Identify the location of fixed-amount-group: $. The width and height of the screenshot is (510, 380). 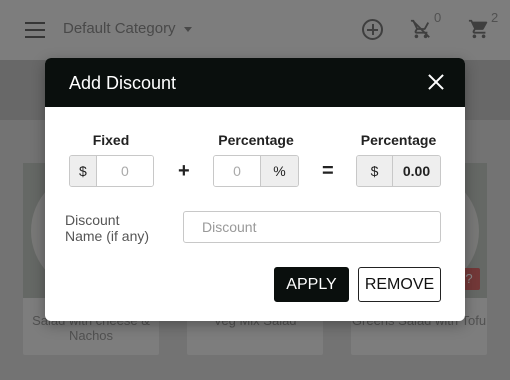
(111, 171).